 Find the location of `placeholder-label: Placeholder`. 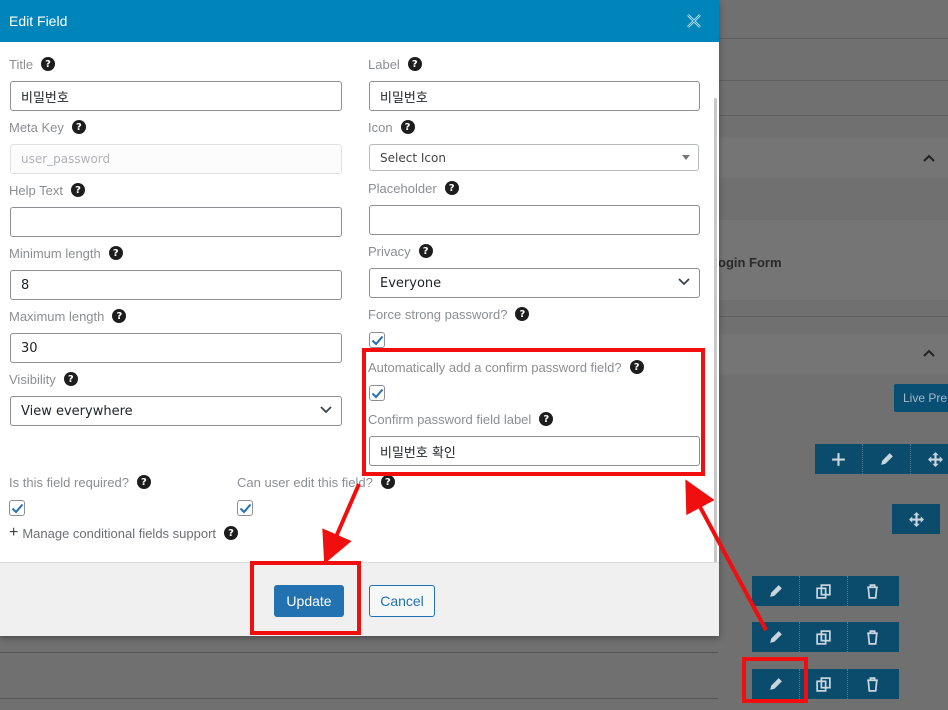

placeholder-label: Placeholder is located at coordinates (402, 188).